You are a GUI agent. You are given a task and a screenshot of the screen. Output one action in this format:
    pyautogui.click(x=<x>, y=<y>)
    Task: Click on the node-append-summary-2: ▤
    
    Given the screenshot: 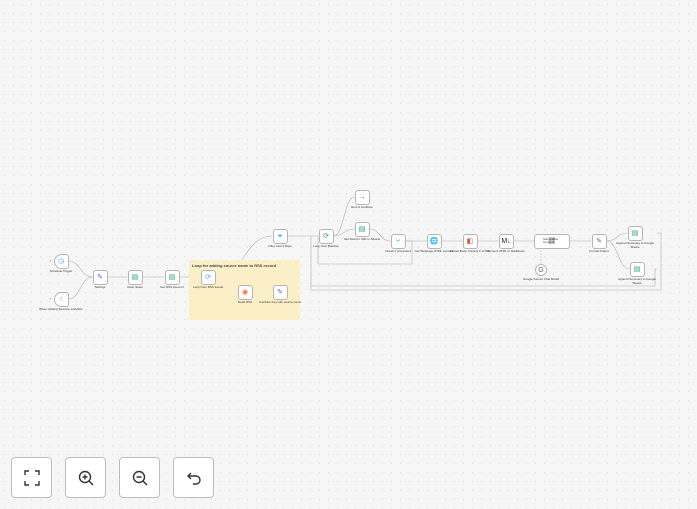 What is the action you would take?
    pyautogui.click(x=637, y=269)
    